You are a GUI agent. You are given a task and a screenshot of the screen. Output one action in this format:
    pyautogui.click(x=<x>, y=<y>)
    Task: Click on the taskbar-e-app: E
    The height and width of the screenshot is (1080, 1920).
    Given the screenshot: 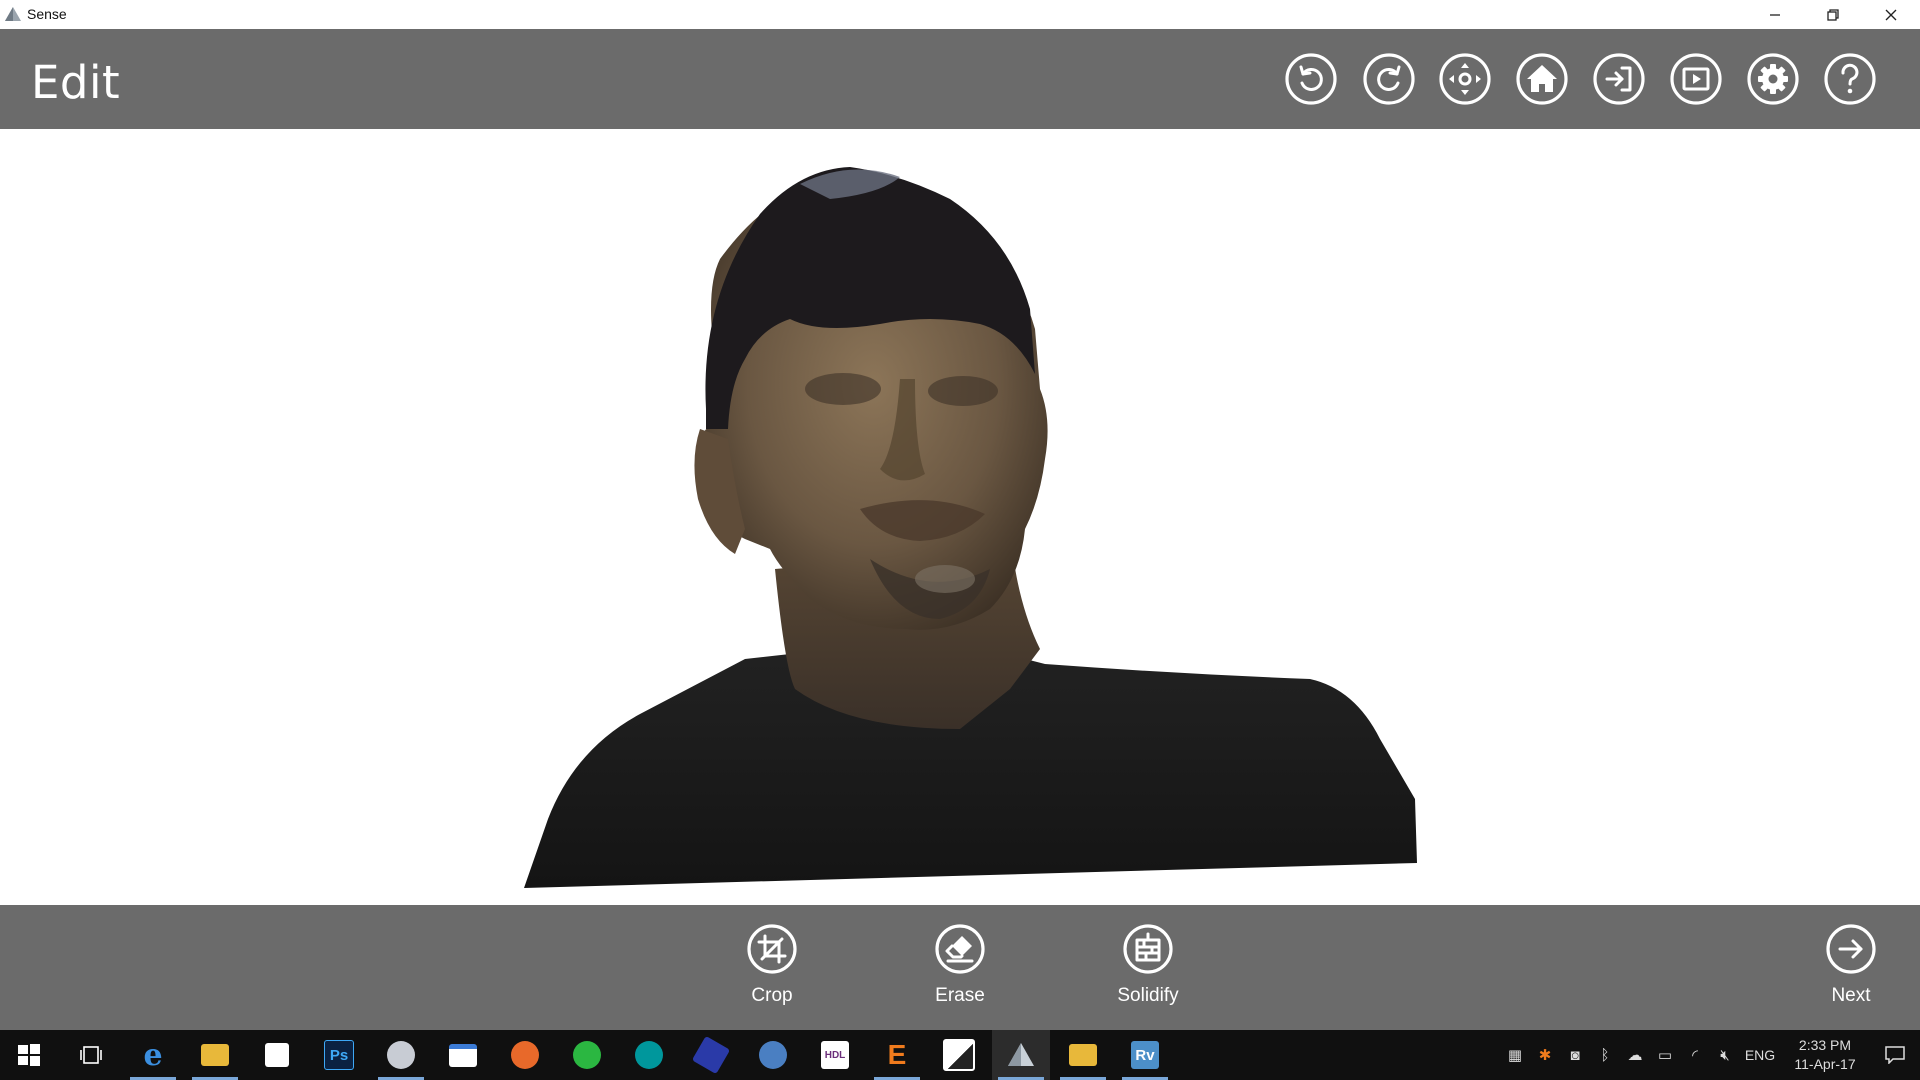 What is the action you would take?
    pyautogui.click(x=897, y=1055)
    